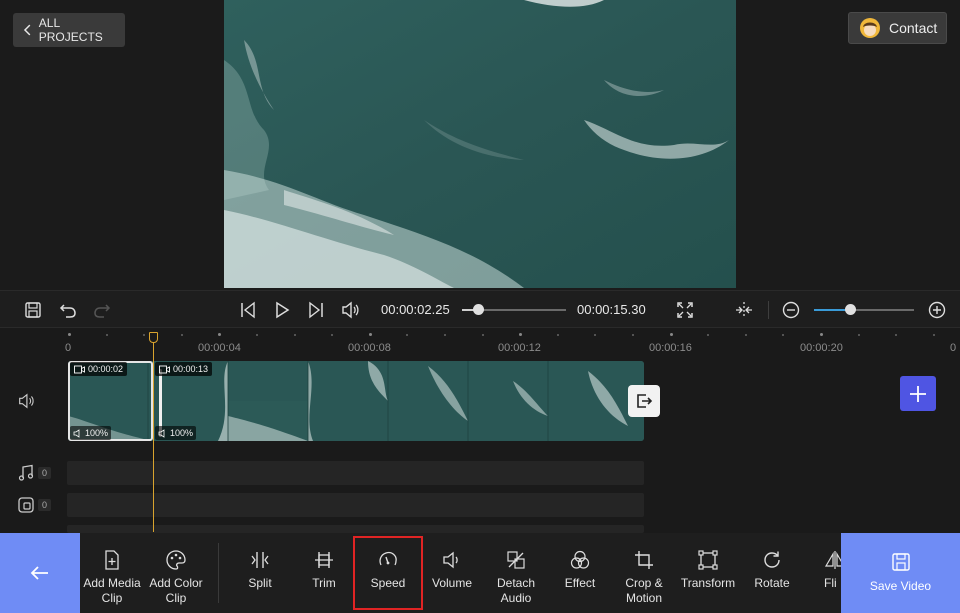 The width and height of the screenshot is (960, 613). I want to click on tool-label: Trim, so click(324, 583).